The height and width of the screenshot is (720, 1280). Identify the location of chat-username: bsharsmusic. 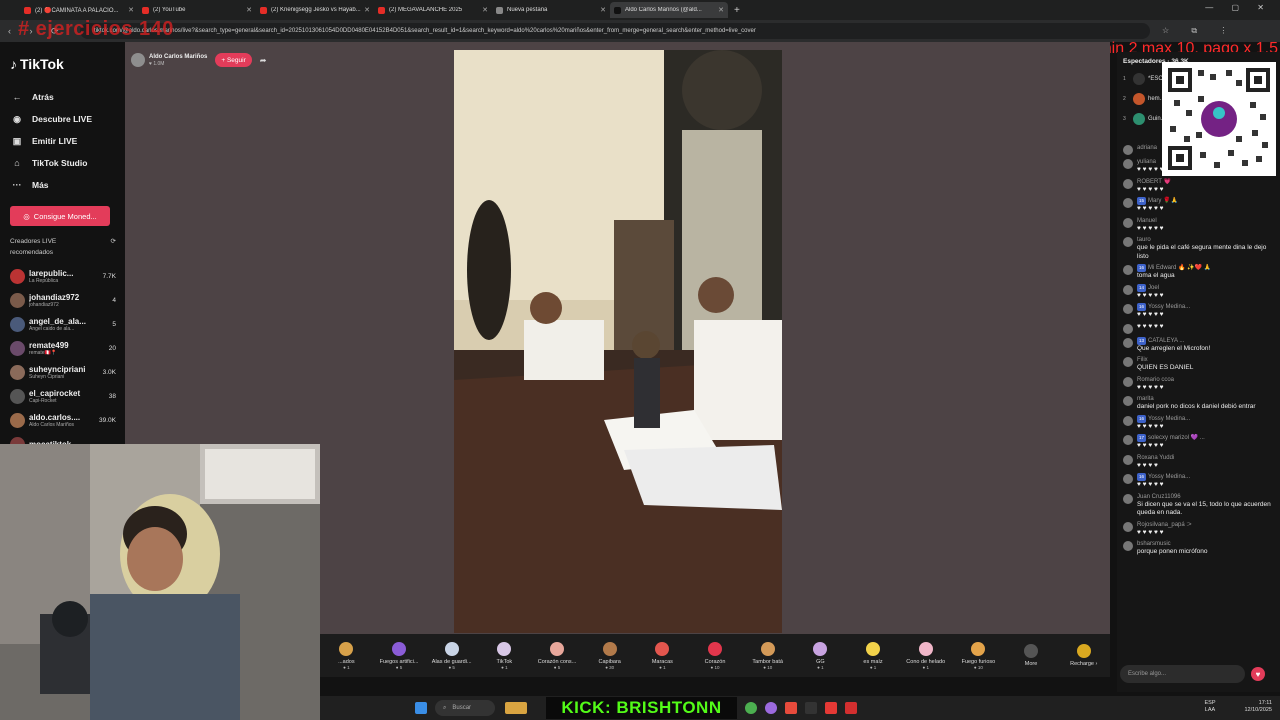
(1154, 544).